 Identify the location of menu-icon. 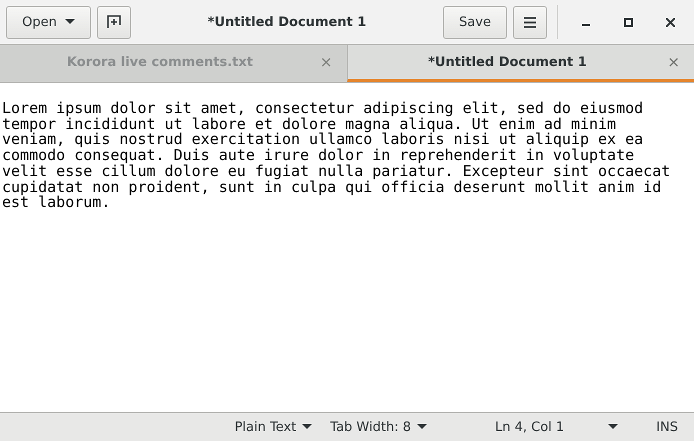
(530, 22).